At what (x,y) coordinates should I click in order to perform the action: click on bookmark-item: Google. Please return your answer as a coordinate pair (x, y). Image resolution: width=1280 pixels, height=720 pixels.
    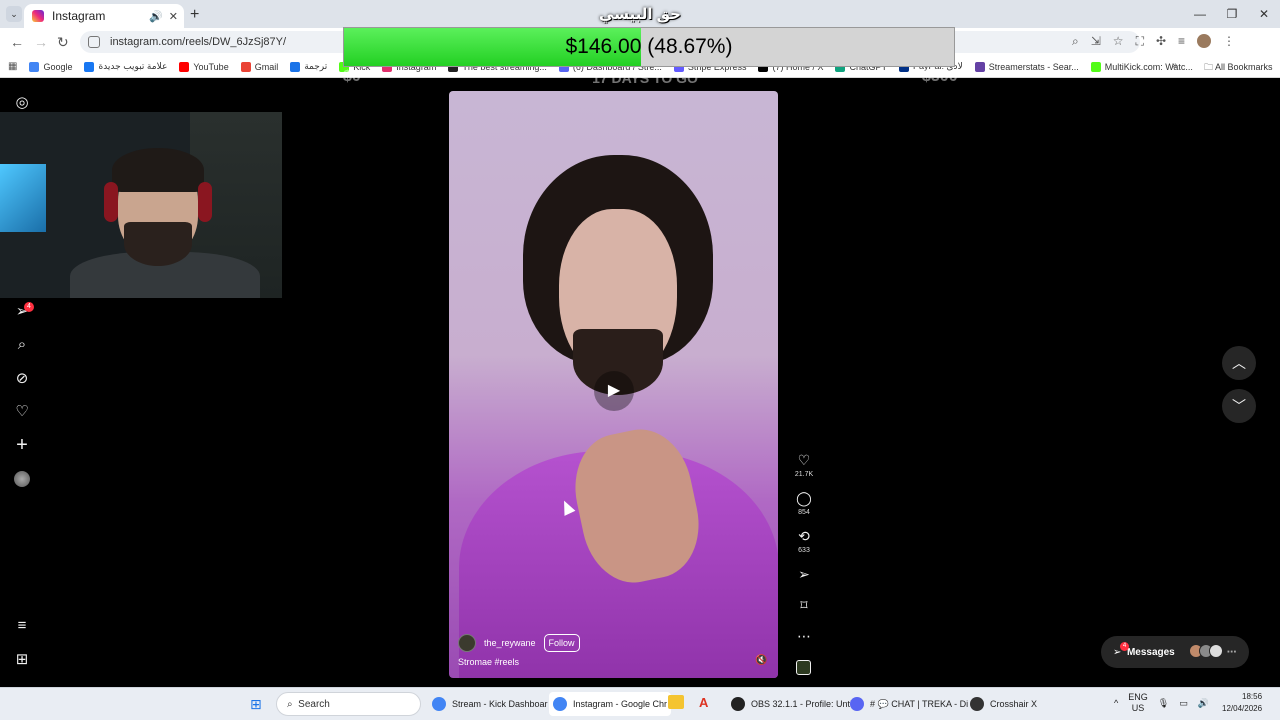
    Looking at the image, I should click on (50, 66).